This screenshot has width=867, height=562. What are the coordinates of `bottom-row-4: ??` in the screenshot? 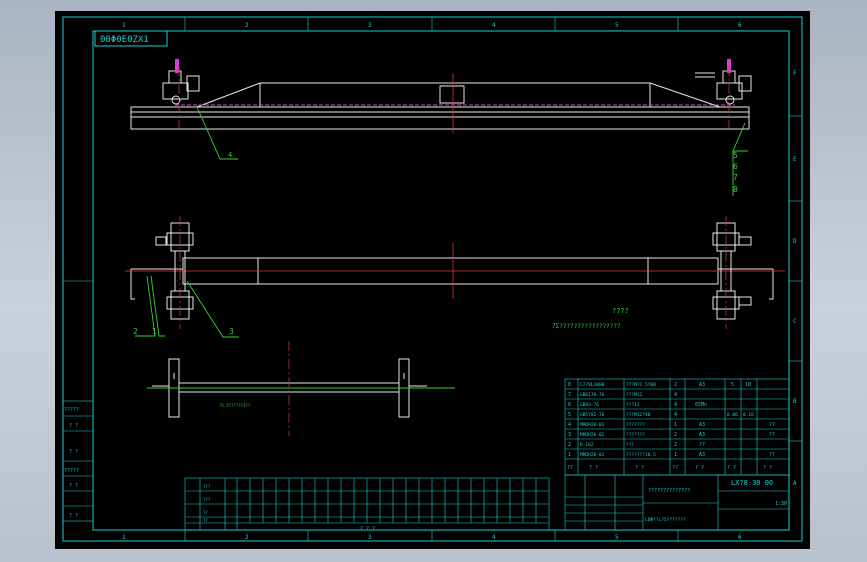 It's located at (205, 520).